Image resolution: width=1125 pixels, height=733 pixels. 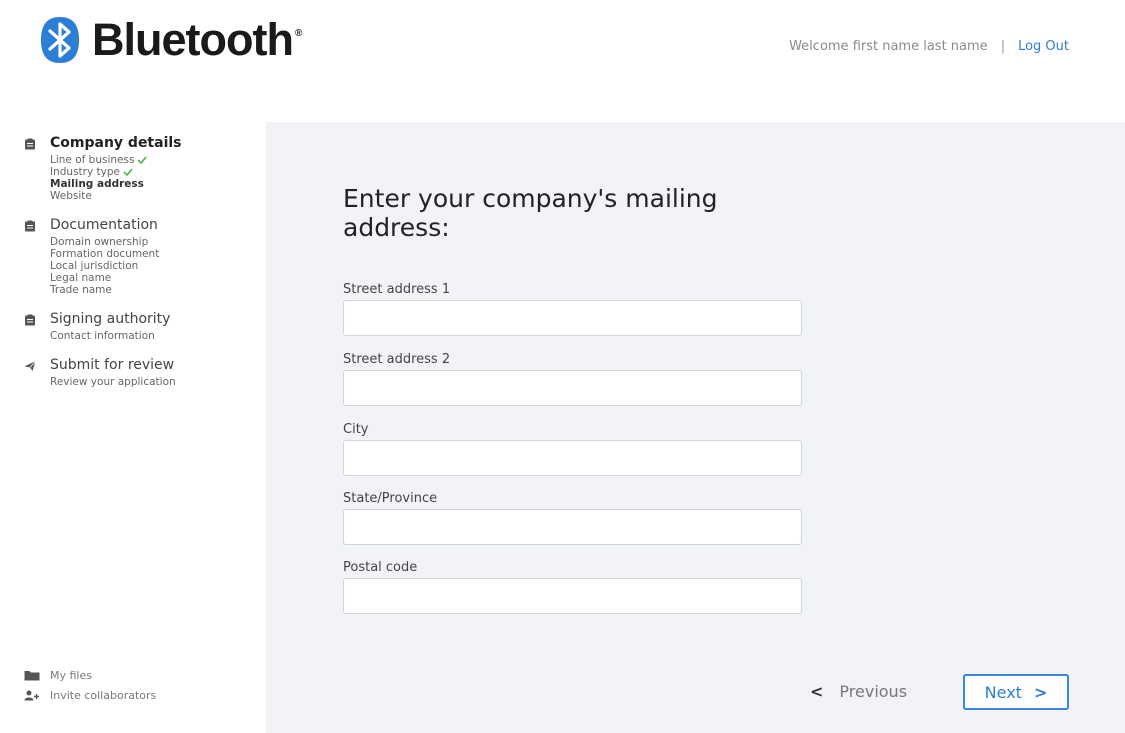 What do you see at coordinates (60, 40) in the screenshot?
I see `bluetooth-logo-icon` at bounding box center [60, 40].